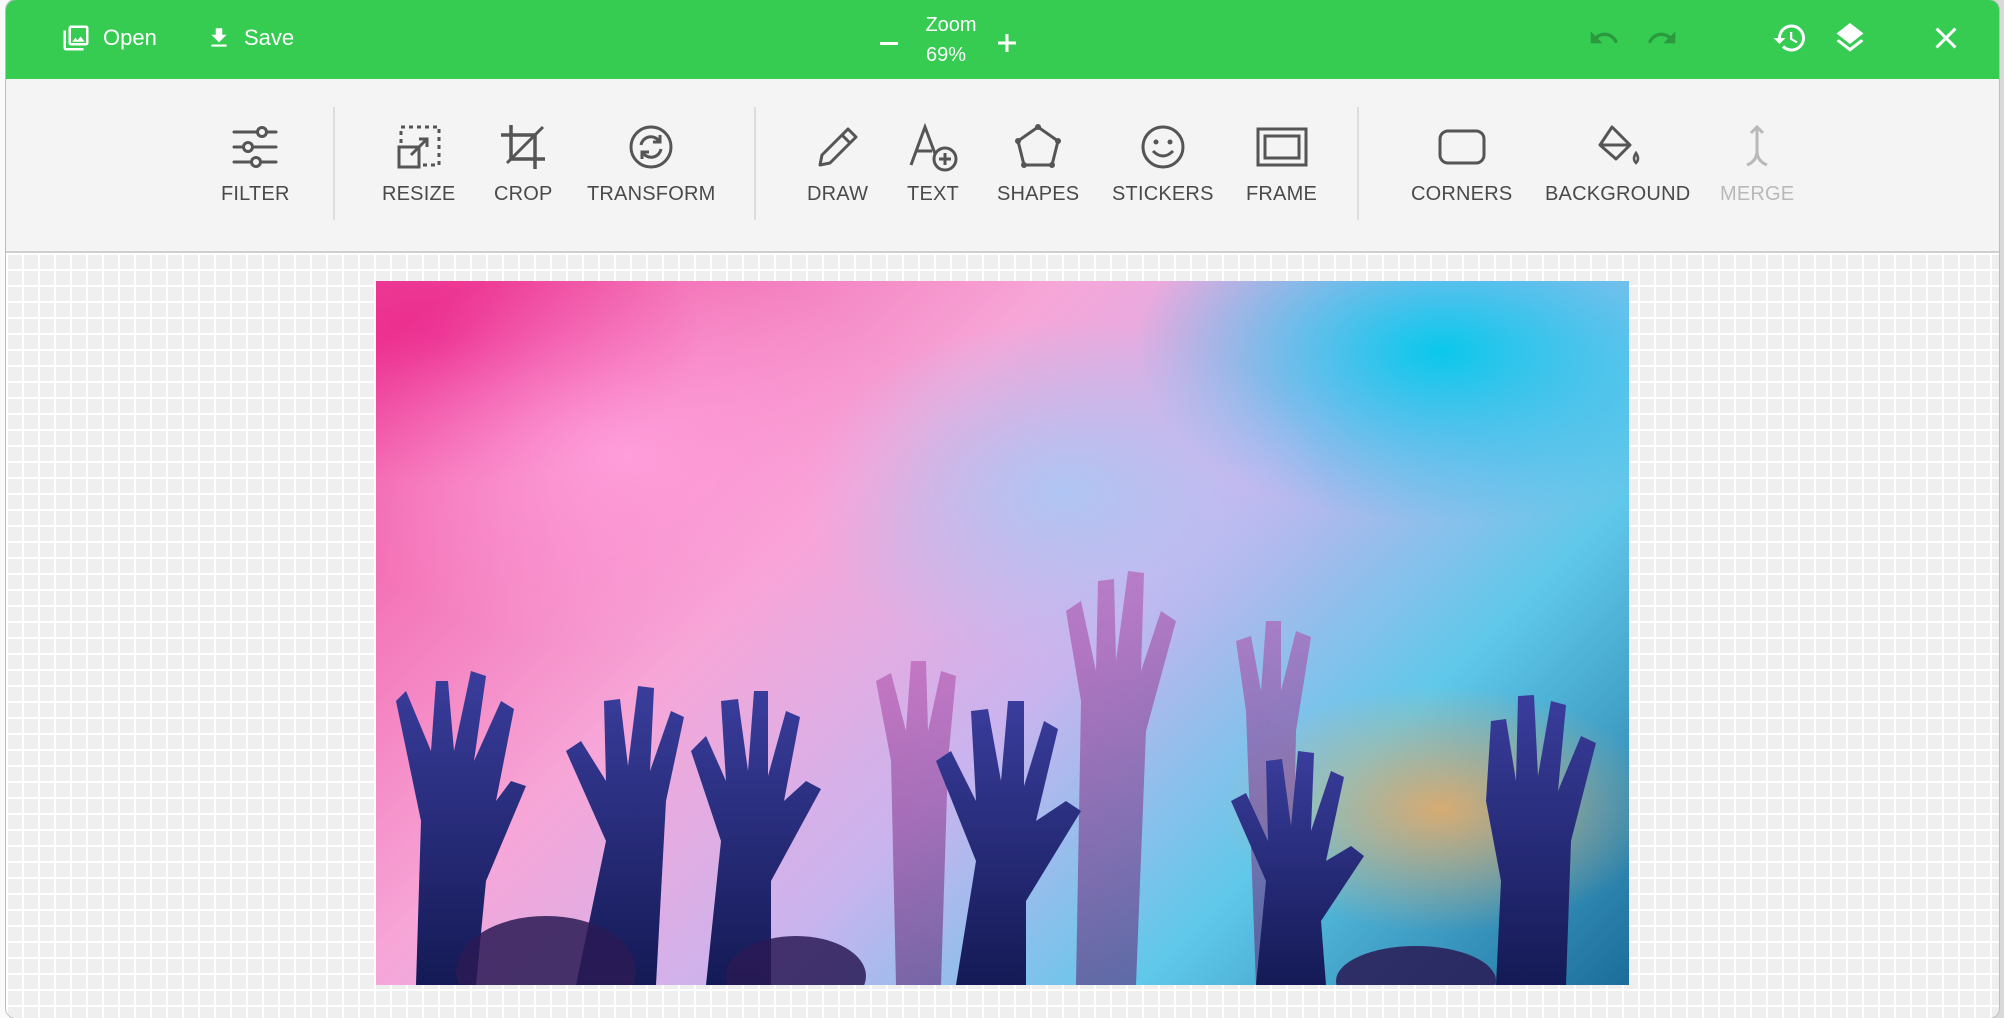 This screenshot has height=1018, width=2004. Describe the element at coordinates (1462, 194) in the screenshot. I see `tool-corners-label: CORNERS` at that location.